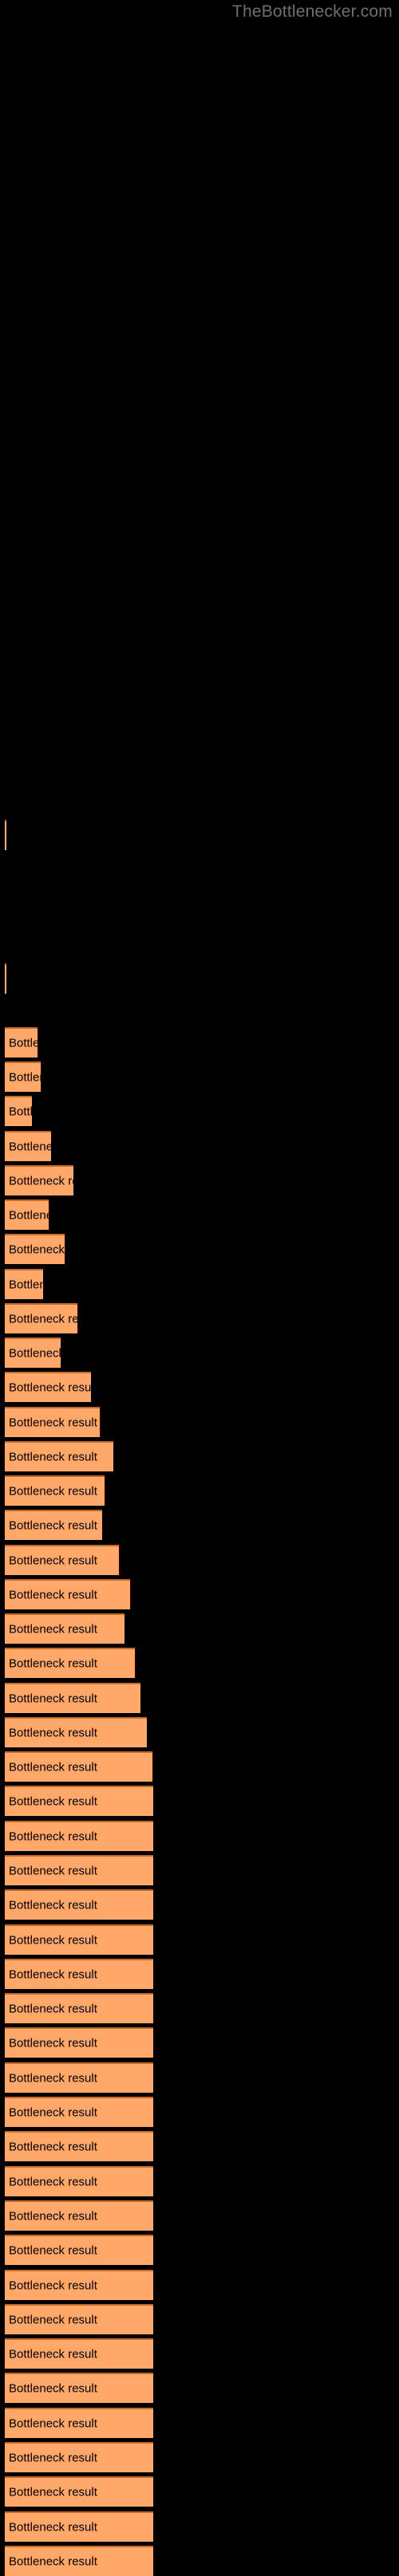 The width and height of the screenshot is (399, 2576). I want to click on bar-26: Bottleneck result, so click(79, 1836).